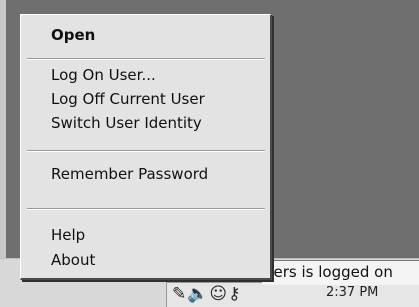 This screenshot has height=307, width=419. I want to click on user-icon: ☺, so click(218, 294).